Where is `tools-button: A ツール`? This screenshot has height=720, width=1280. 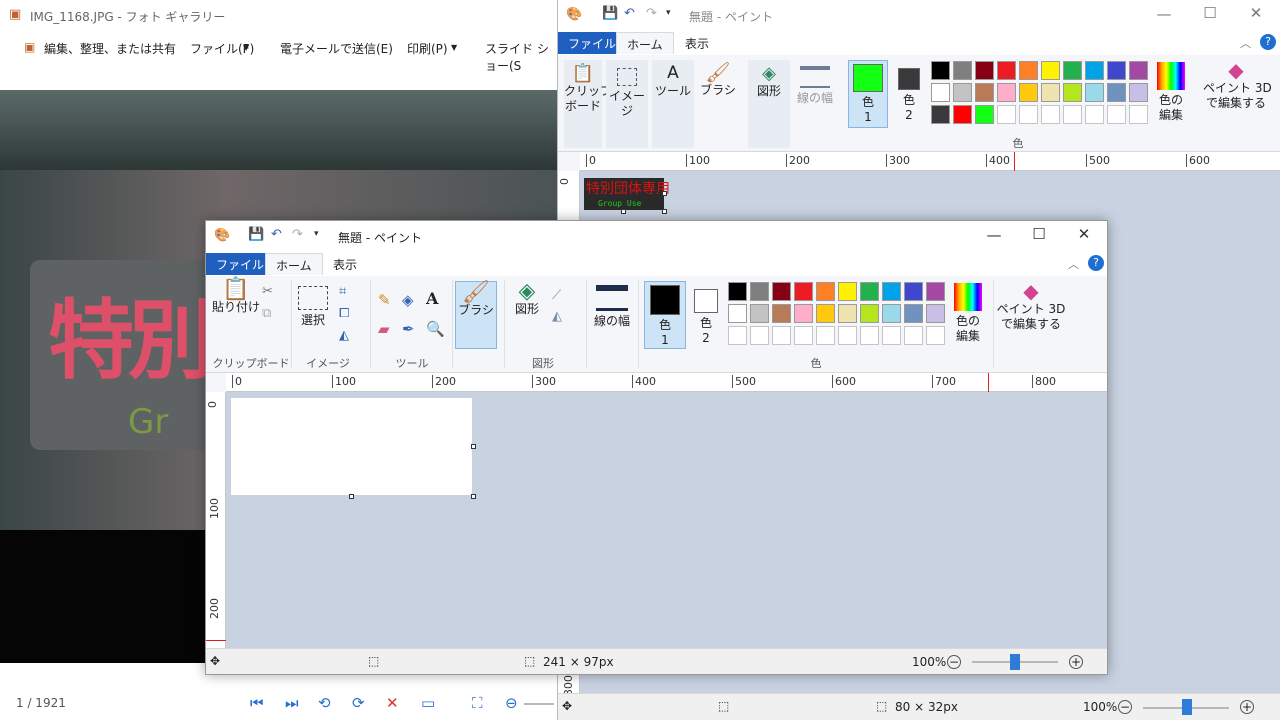
tools-button: A ツール is located at coordinates (673, 104).